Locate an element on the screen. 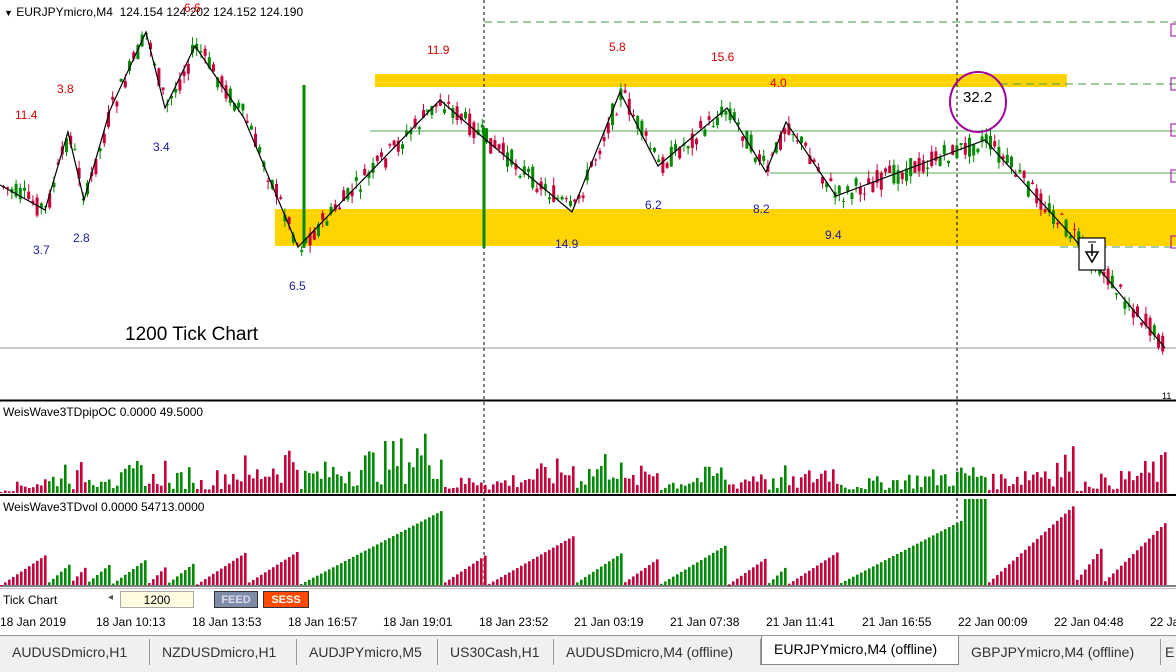 The width and height of the screenshot is (1176, 672). swing-label-high: 3.8 is located at coordinates (65, 89).